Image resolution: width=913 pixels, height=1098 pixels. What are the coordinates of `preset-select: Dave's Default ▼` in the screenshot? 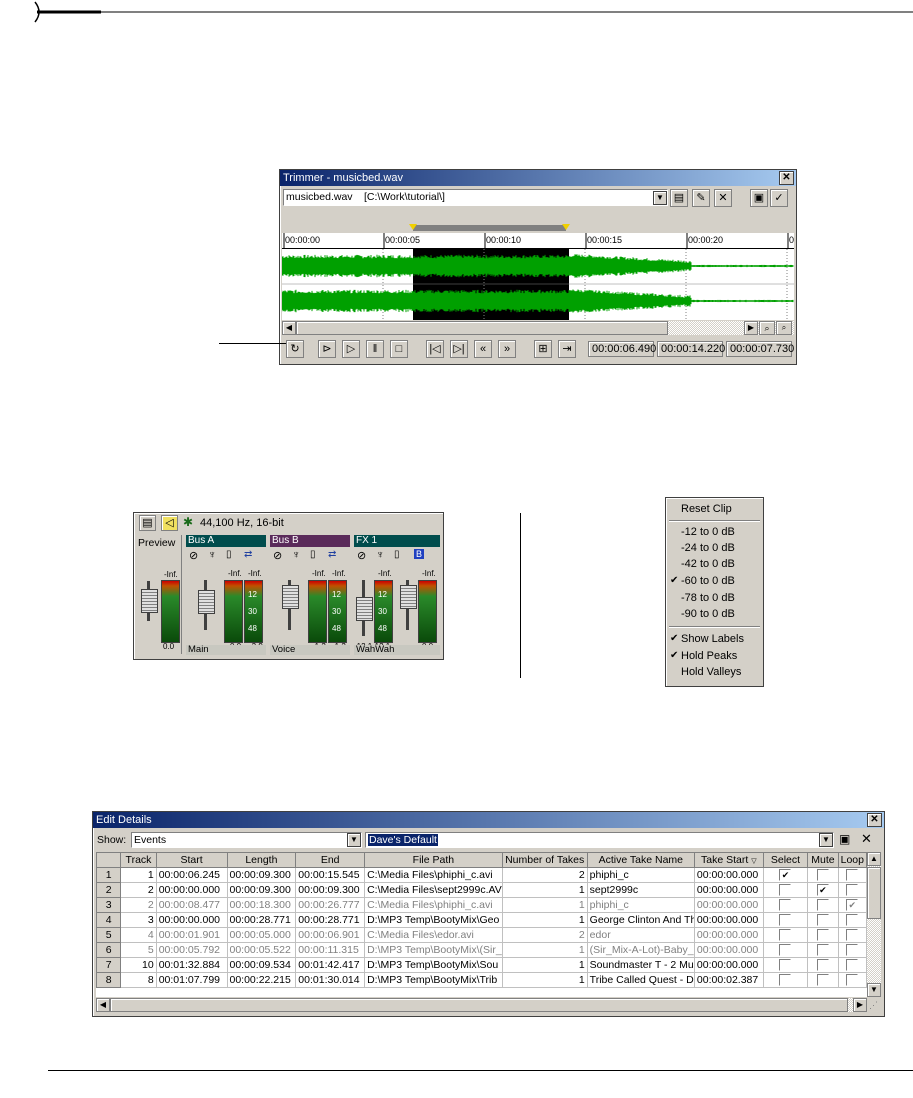 It's located at (599, 840).